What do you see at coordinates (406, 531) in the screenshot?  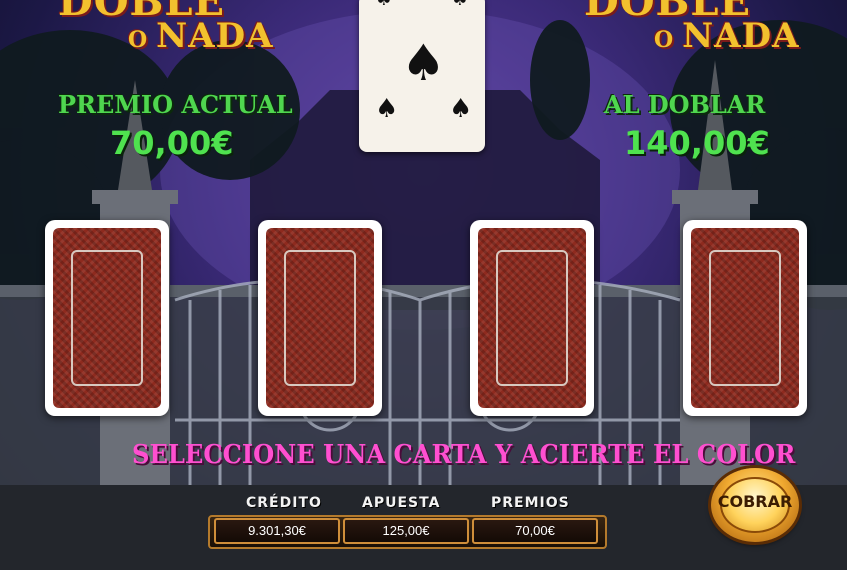 I see `apuesta-value: 125,00€` at bounding box center [406, 531].